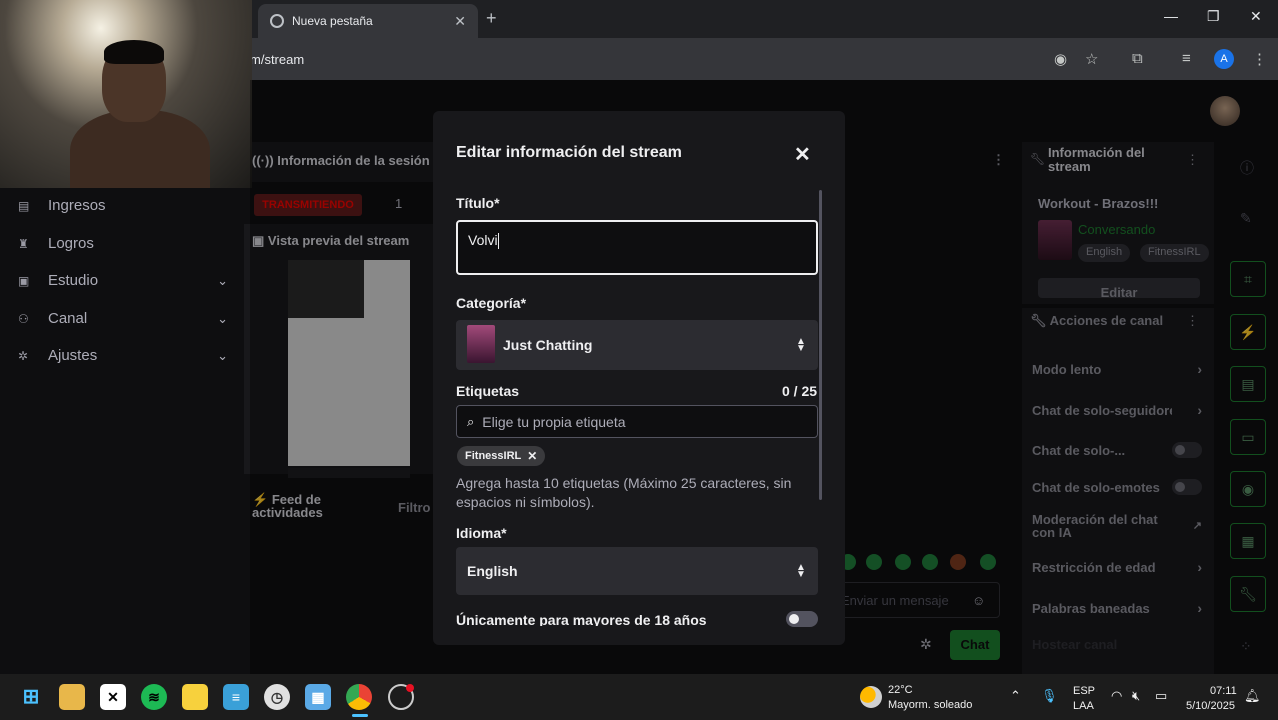  I want to click on wifi-icon: ◠, so click(1116, 696).